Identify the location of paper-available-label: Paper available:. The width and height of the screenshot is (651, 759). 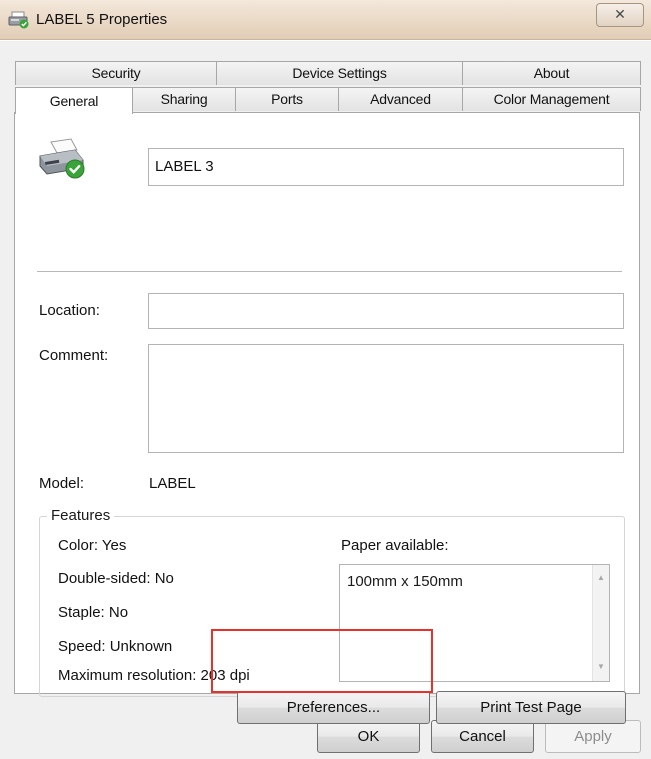
(395, 545).